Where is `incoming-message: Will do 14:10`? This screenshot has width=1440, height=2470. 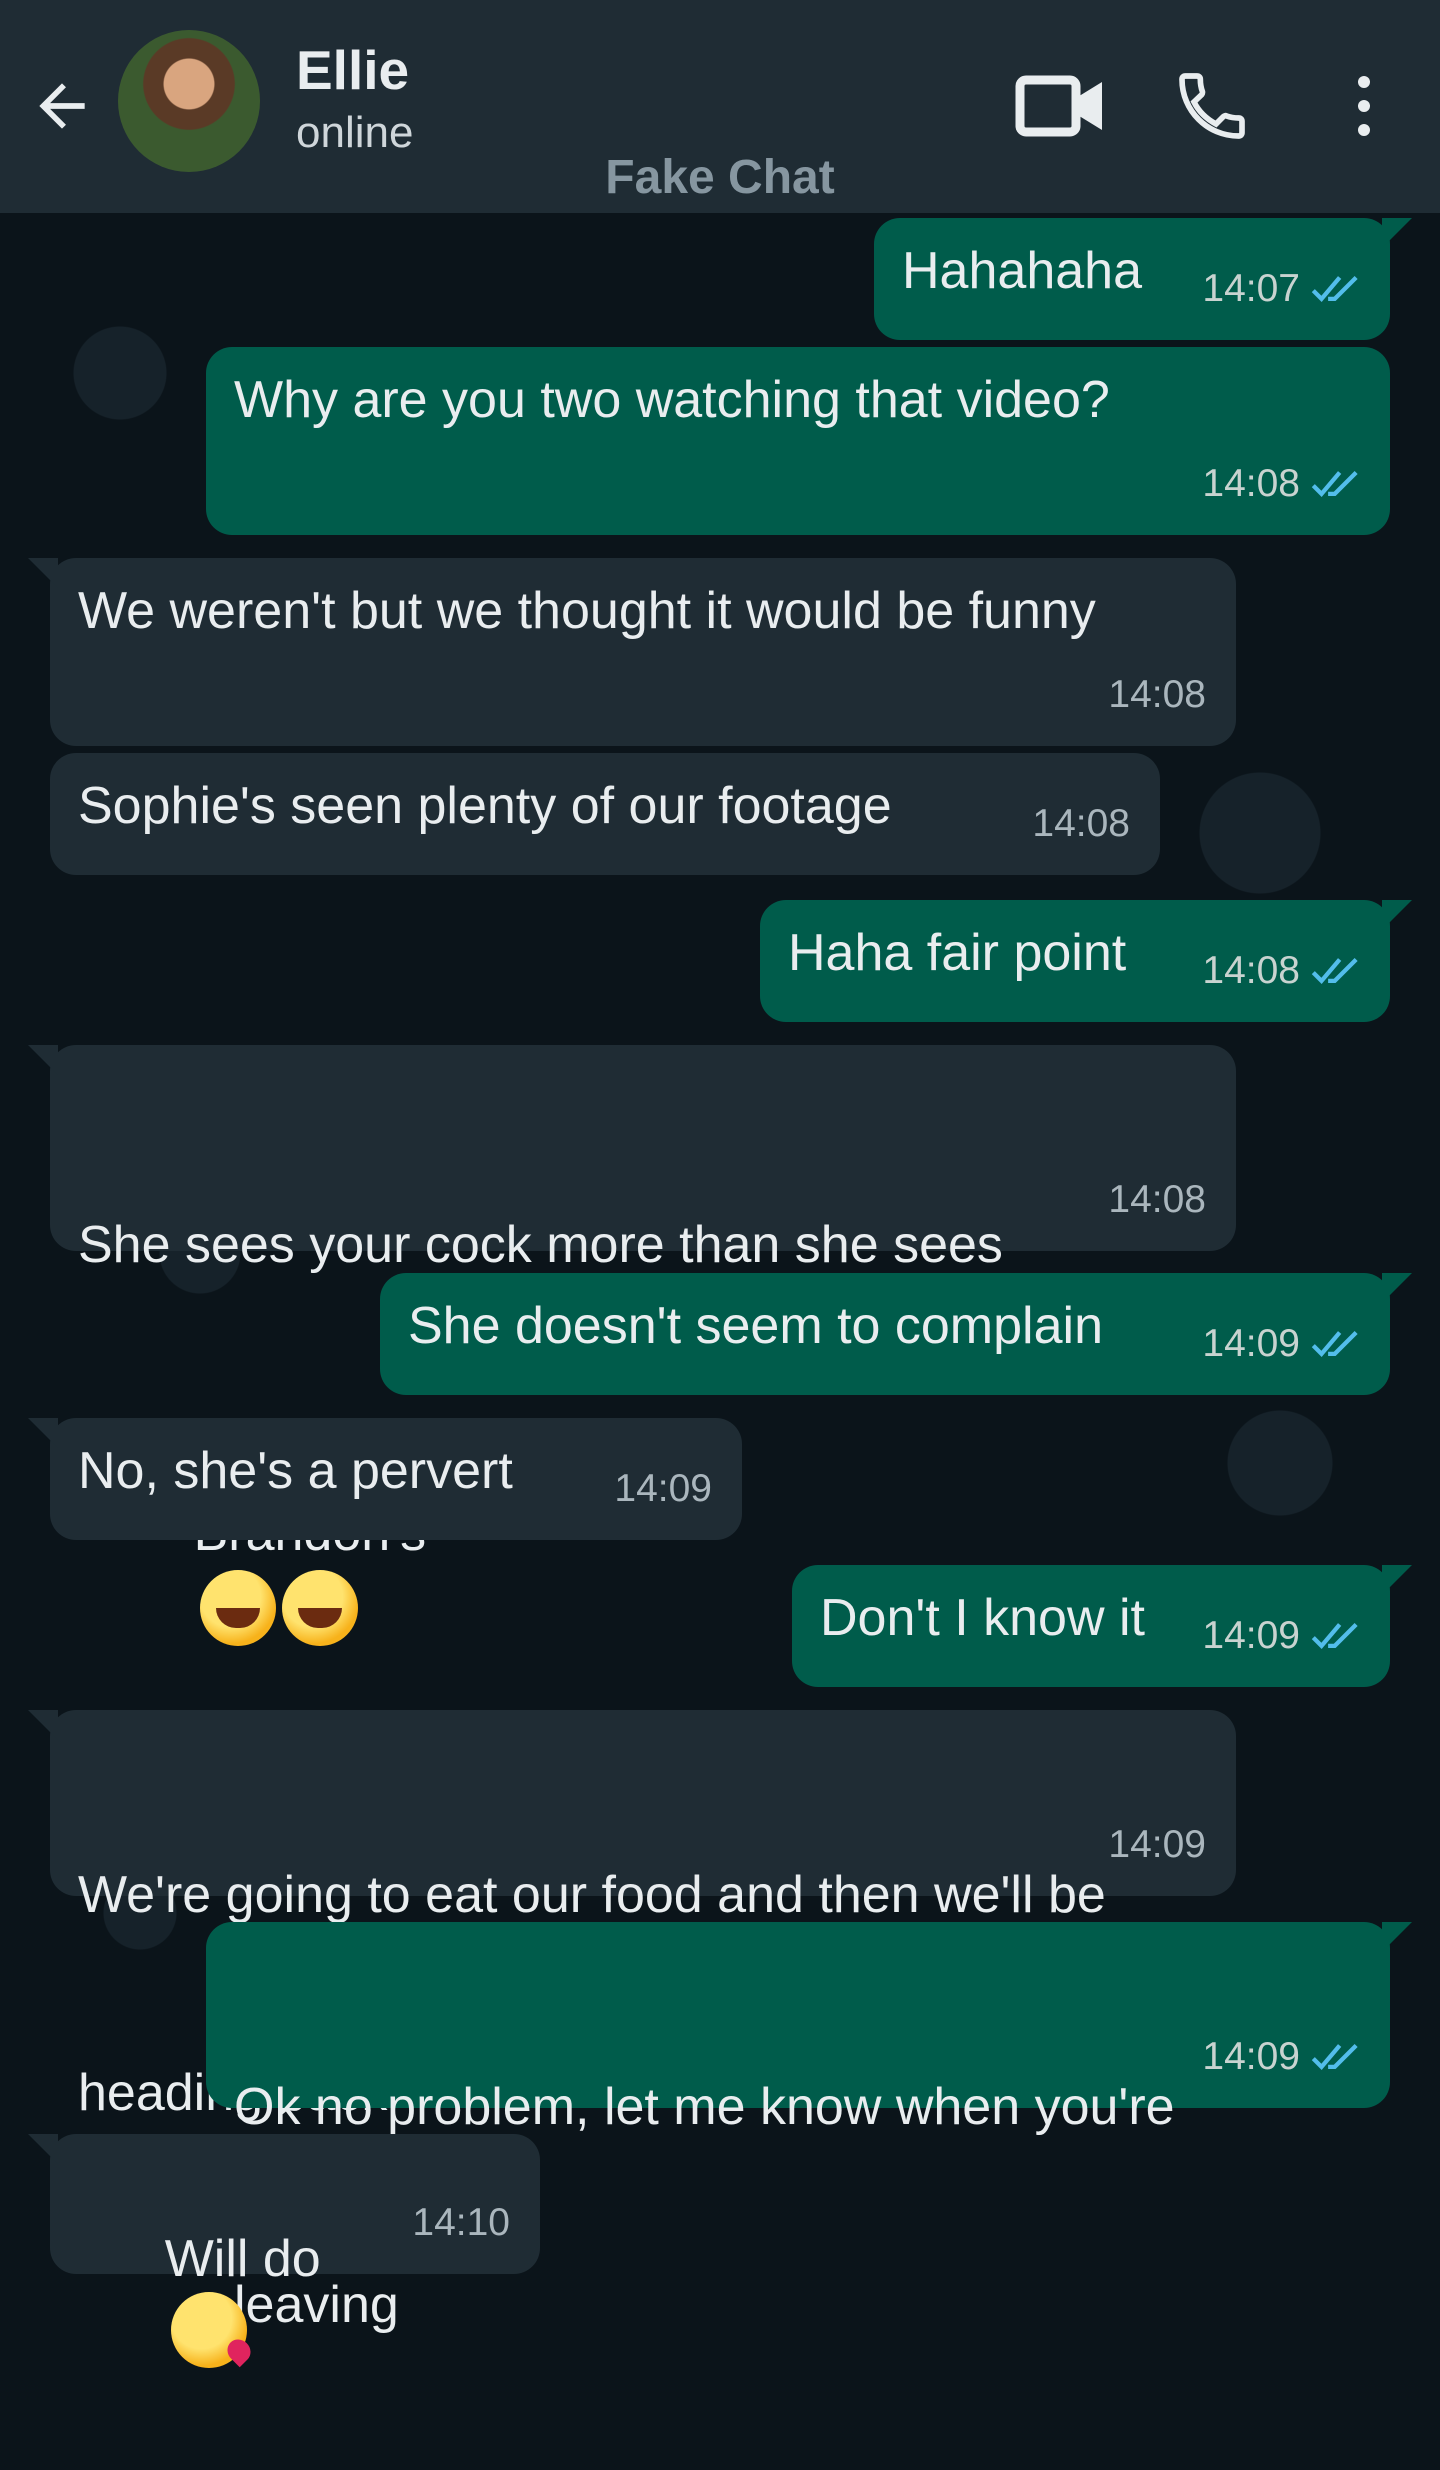
incoming-message: Will do 14:10 is located at coordinates (284, 2251).